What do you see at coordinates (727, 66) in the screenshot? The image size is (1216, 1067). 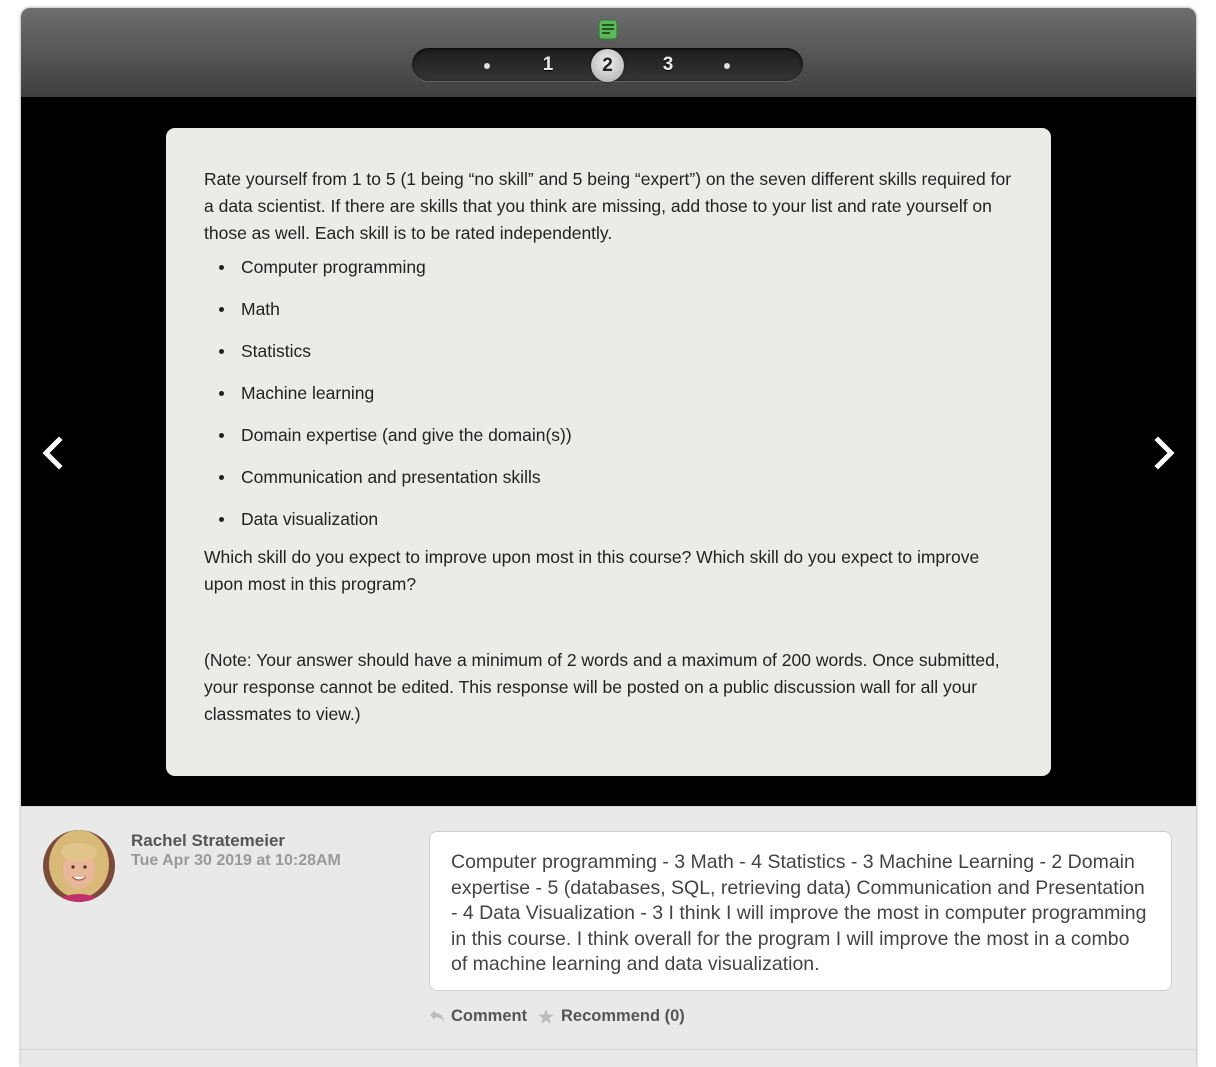 I see `pager-next-dot` at bounding box center [727, 66].